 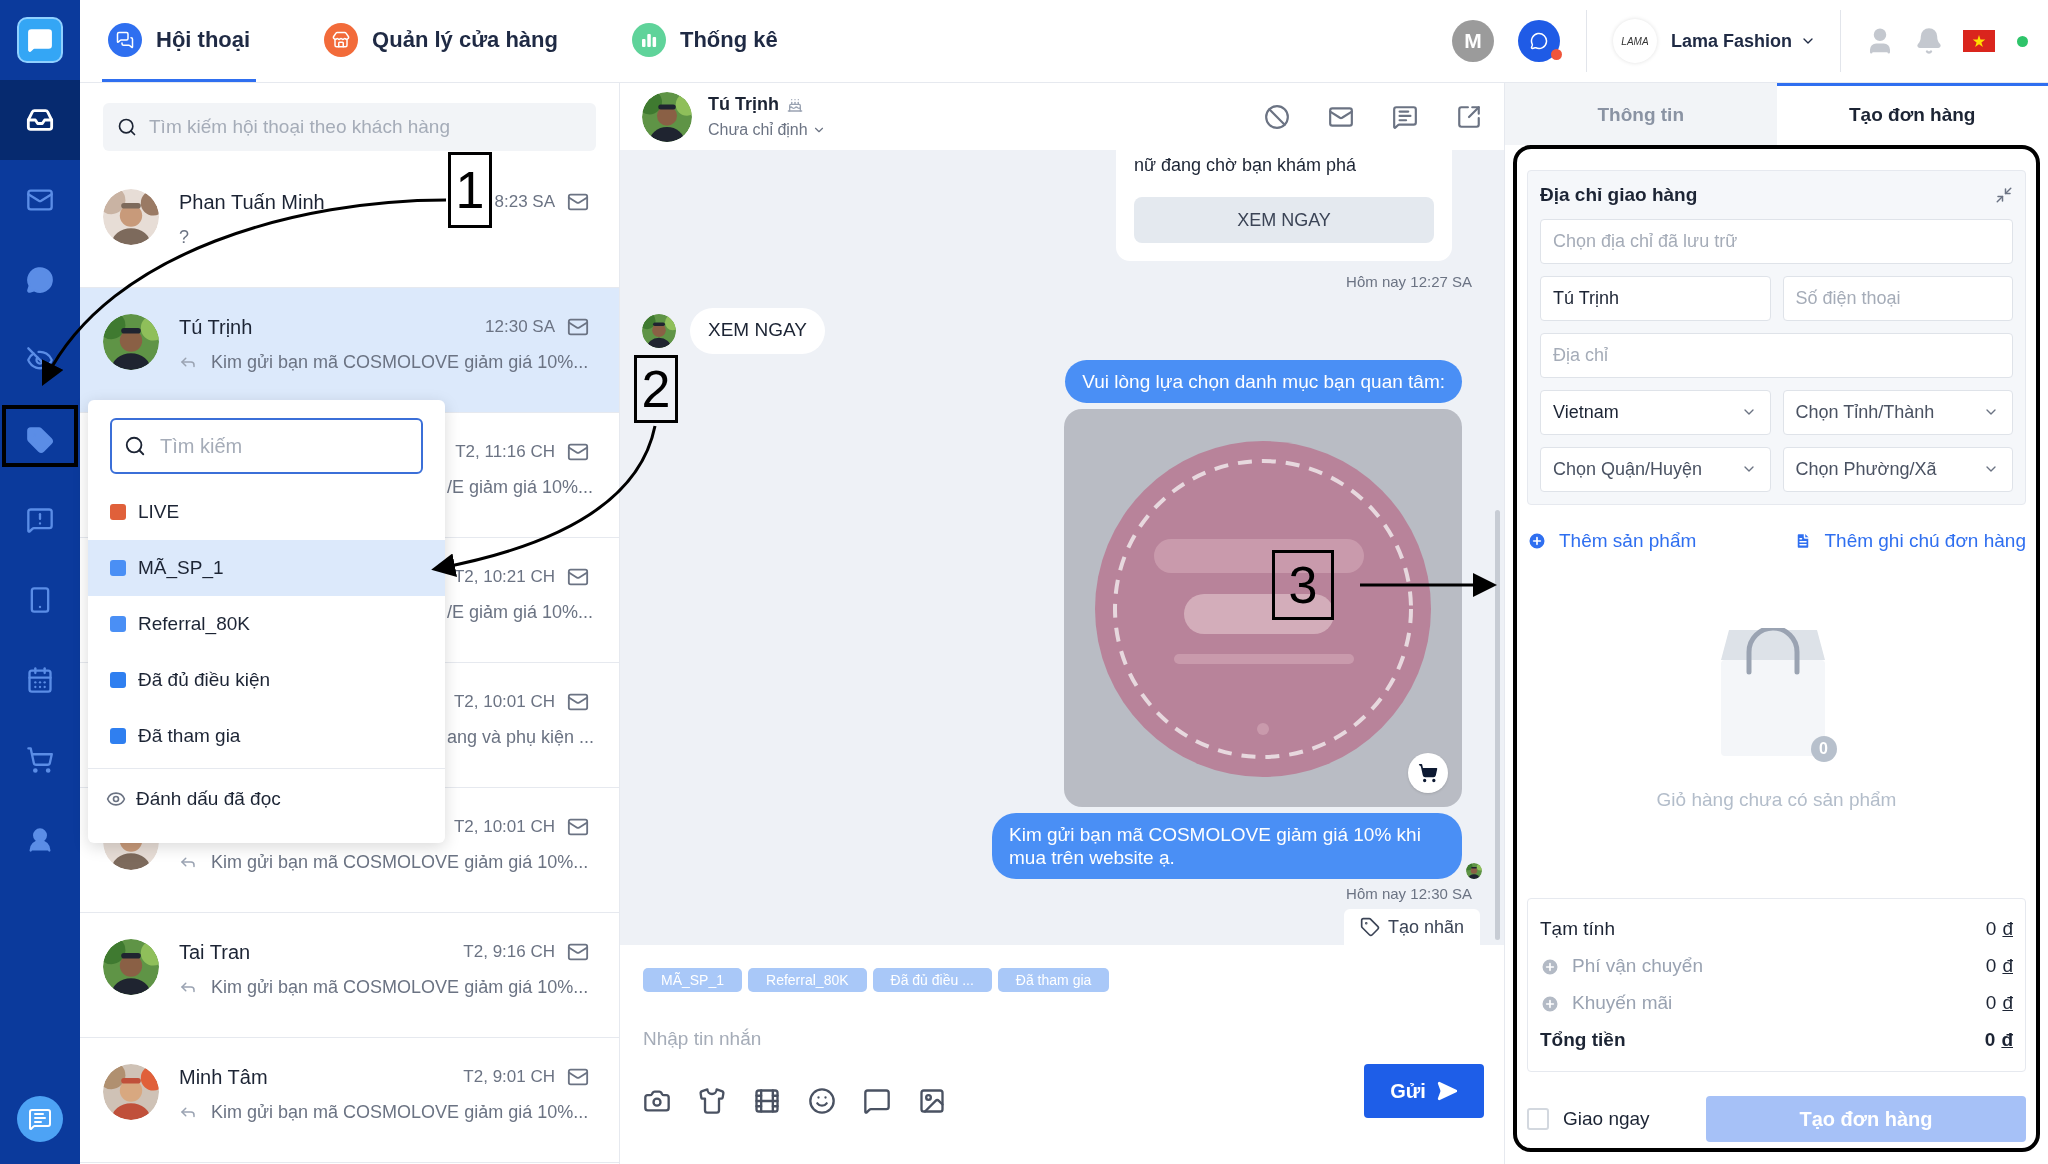 What do you see at coordinates (712, 1101) in the screenshot?
I see `shirt-icon` at bounding box center [712, 1101].